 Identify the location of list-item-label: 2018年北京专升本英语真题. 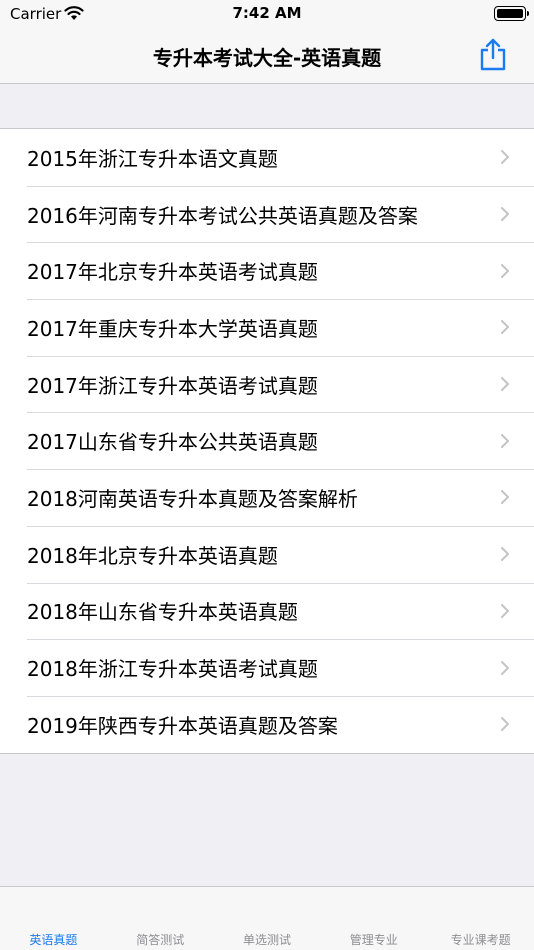
(152, 555).